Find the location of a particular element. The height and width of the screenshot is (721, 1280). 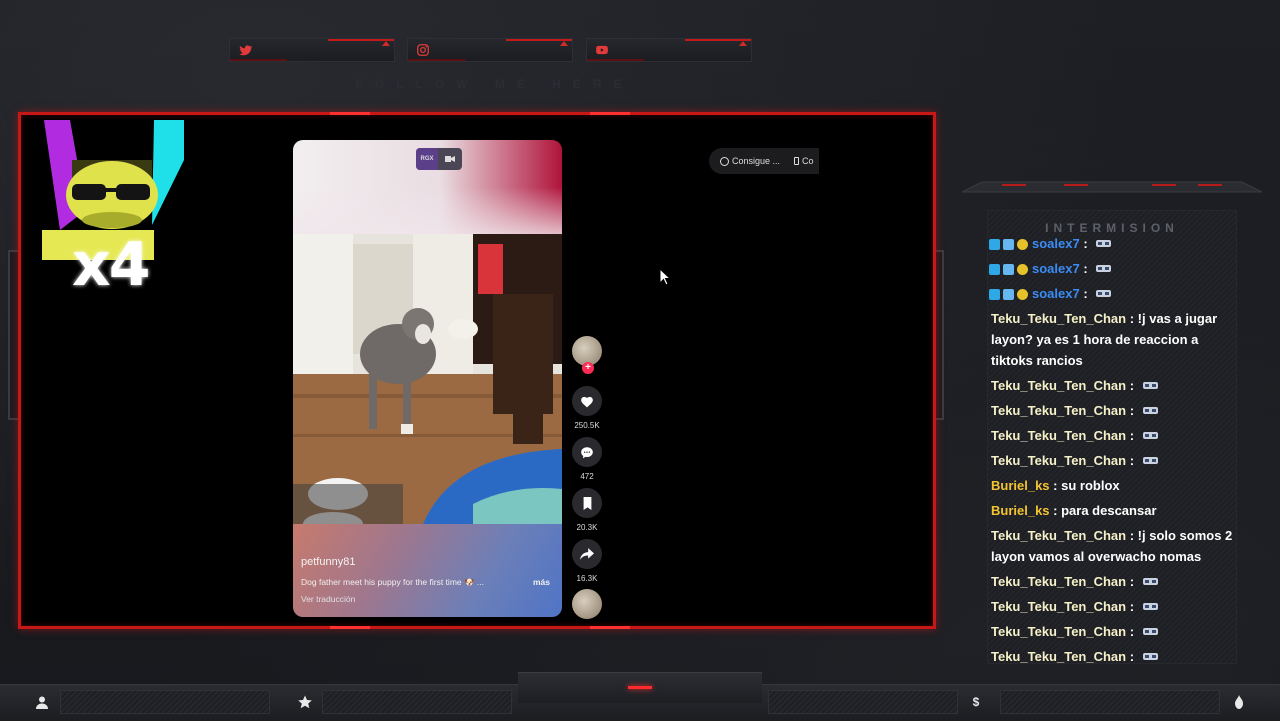

bottom-bar-light is located at coordinates (640, 687).